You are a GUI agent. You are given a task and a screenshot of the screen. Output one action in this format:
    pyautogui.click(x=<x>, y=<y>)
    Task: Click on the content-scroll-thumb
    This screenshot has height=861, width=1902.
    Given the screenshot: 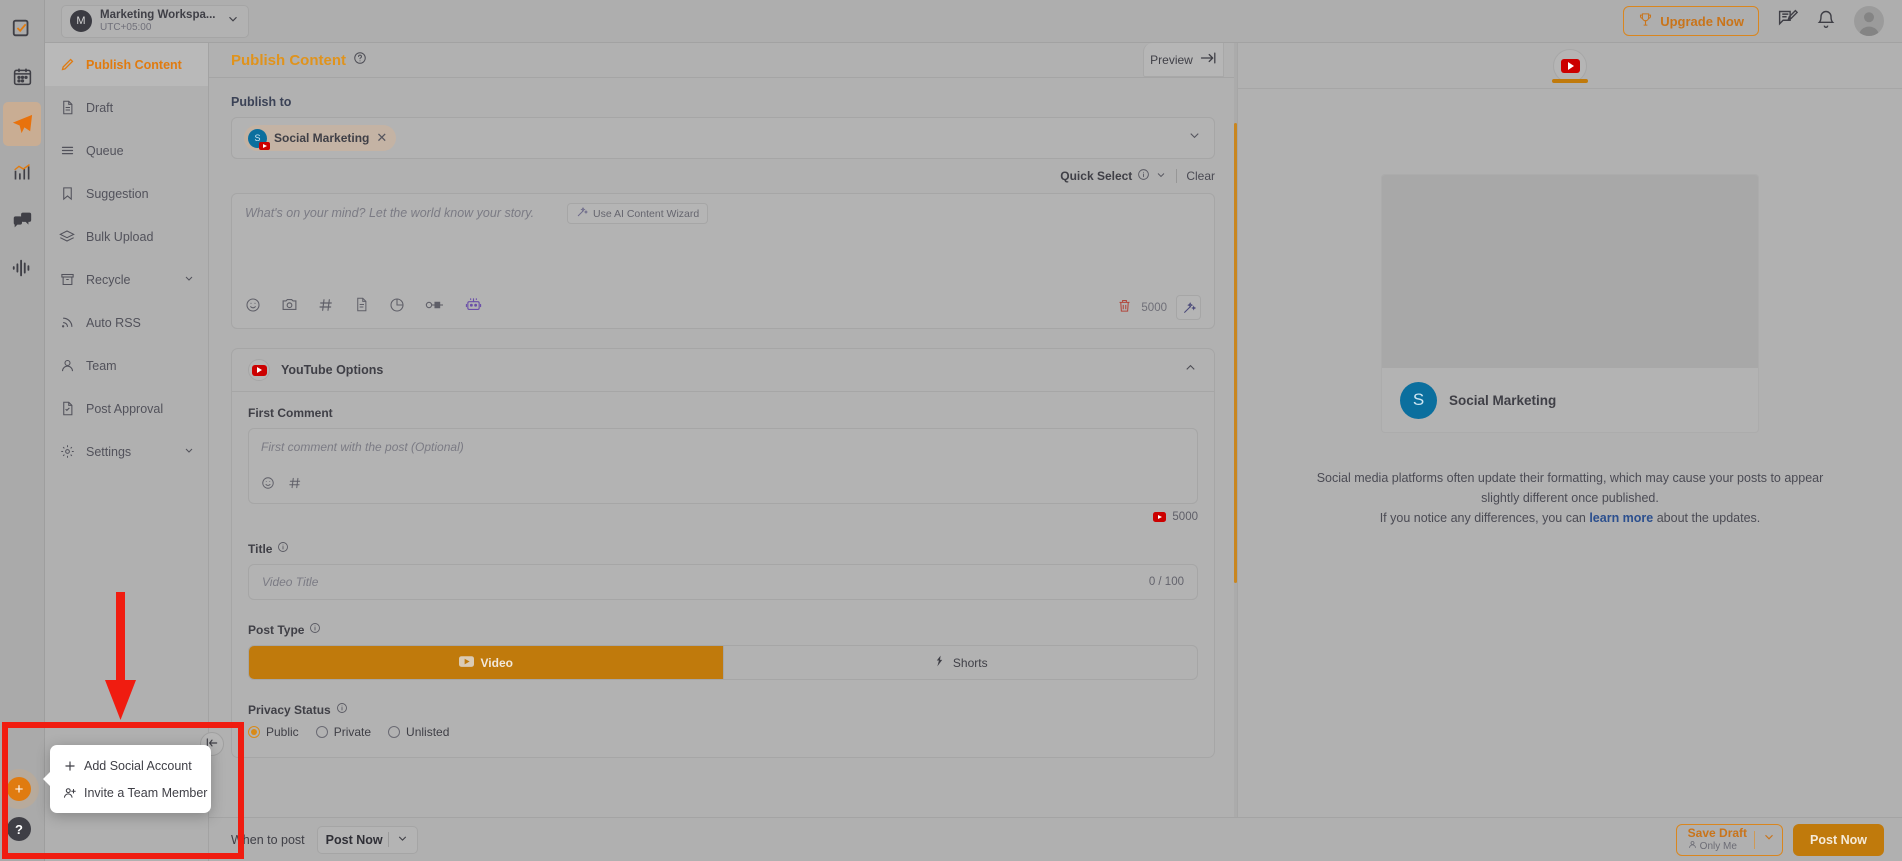 What is the action you would take?
    pyautogui.click(x=1235, y=353)
    